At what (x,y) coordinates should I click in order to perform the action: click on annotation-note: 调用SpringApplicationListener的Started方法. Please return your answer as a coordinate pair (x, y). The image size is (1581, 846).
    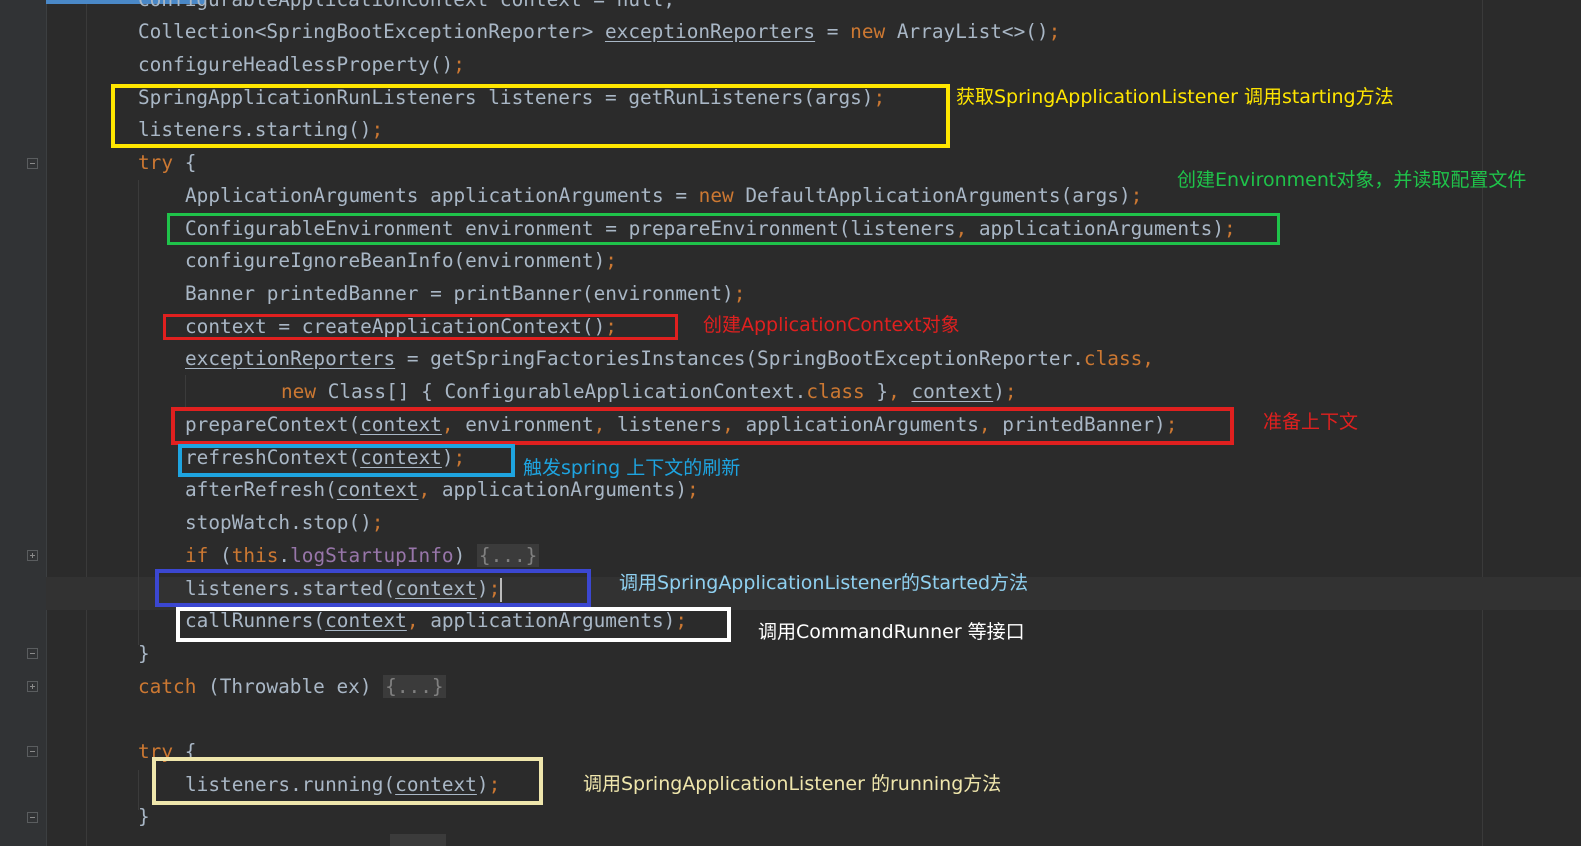
    Looking at the image, I should click on (824, 583).